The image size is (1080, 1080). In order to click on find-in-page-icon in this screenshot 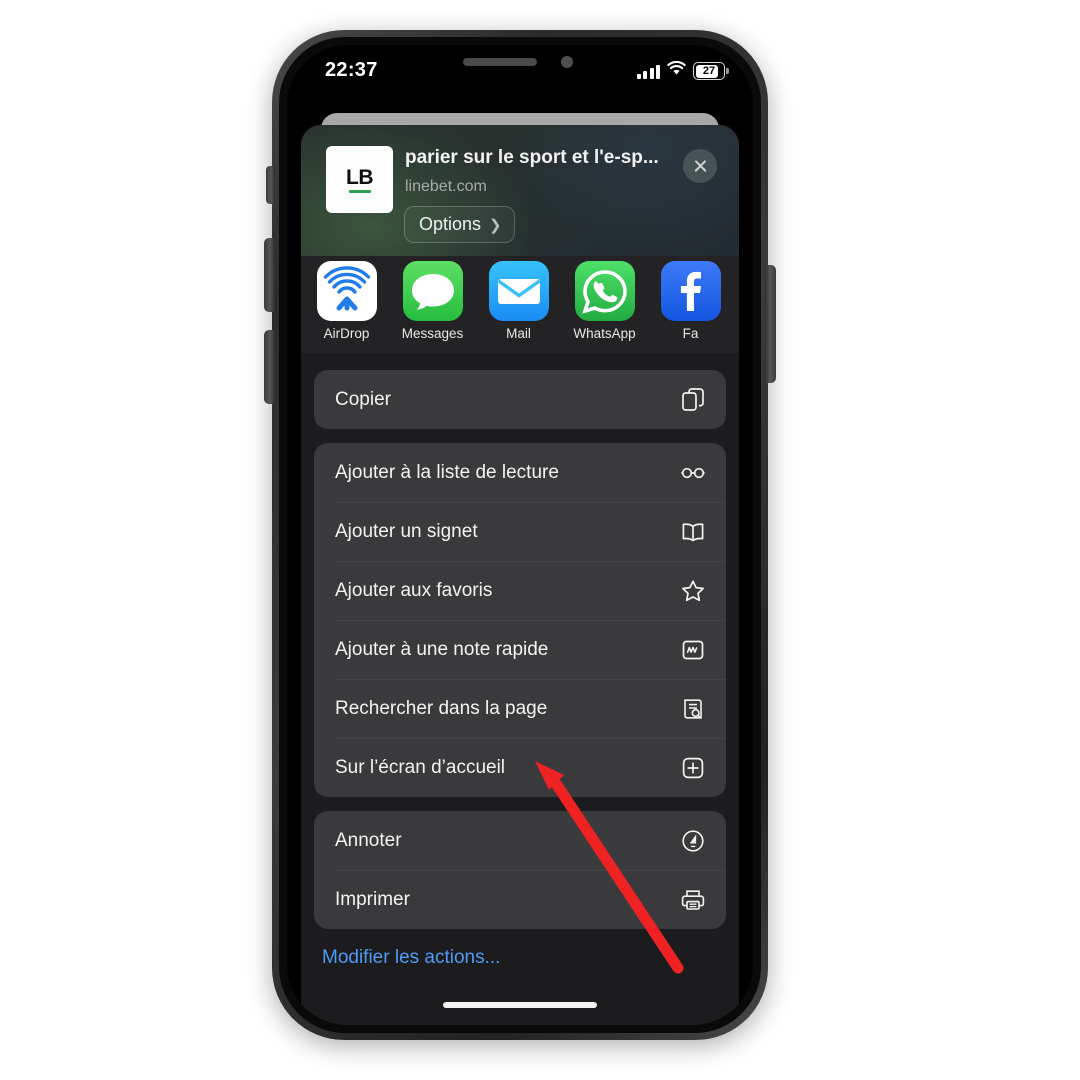, I will do `click(693, 709)`.